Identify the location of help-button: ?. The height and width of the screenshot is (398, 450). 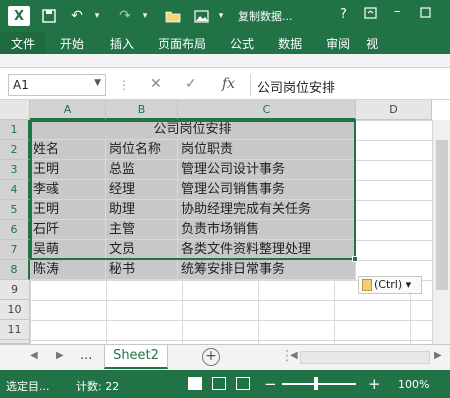
(343, 14).